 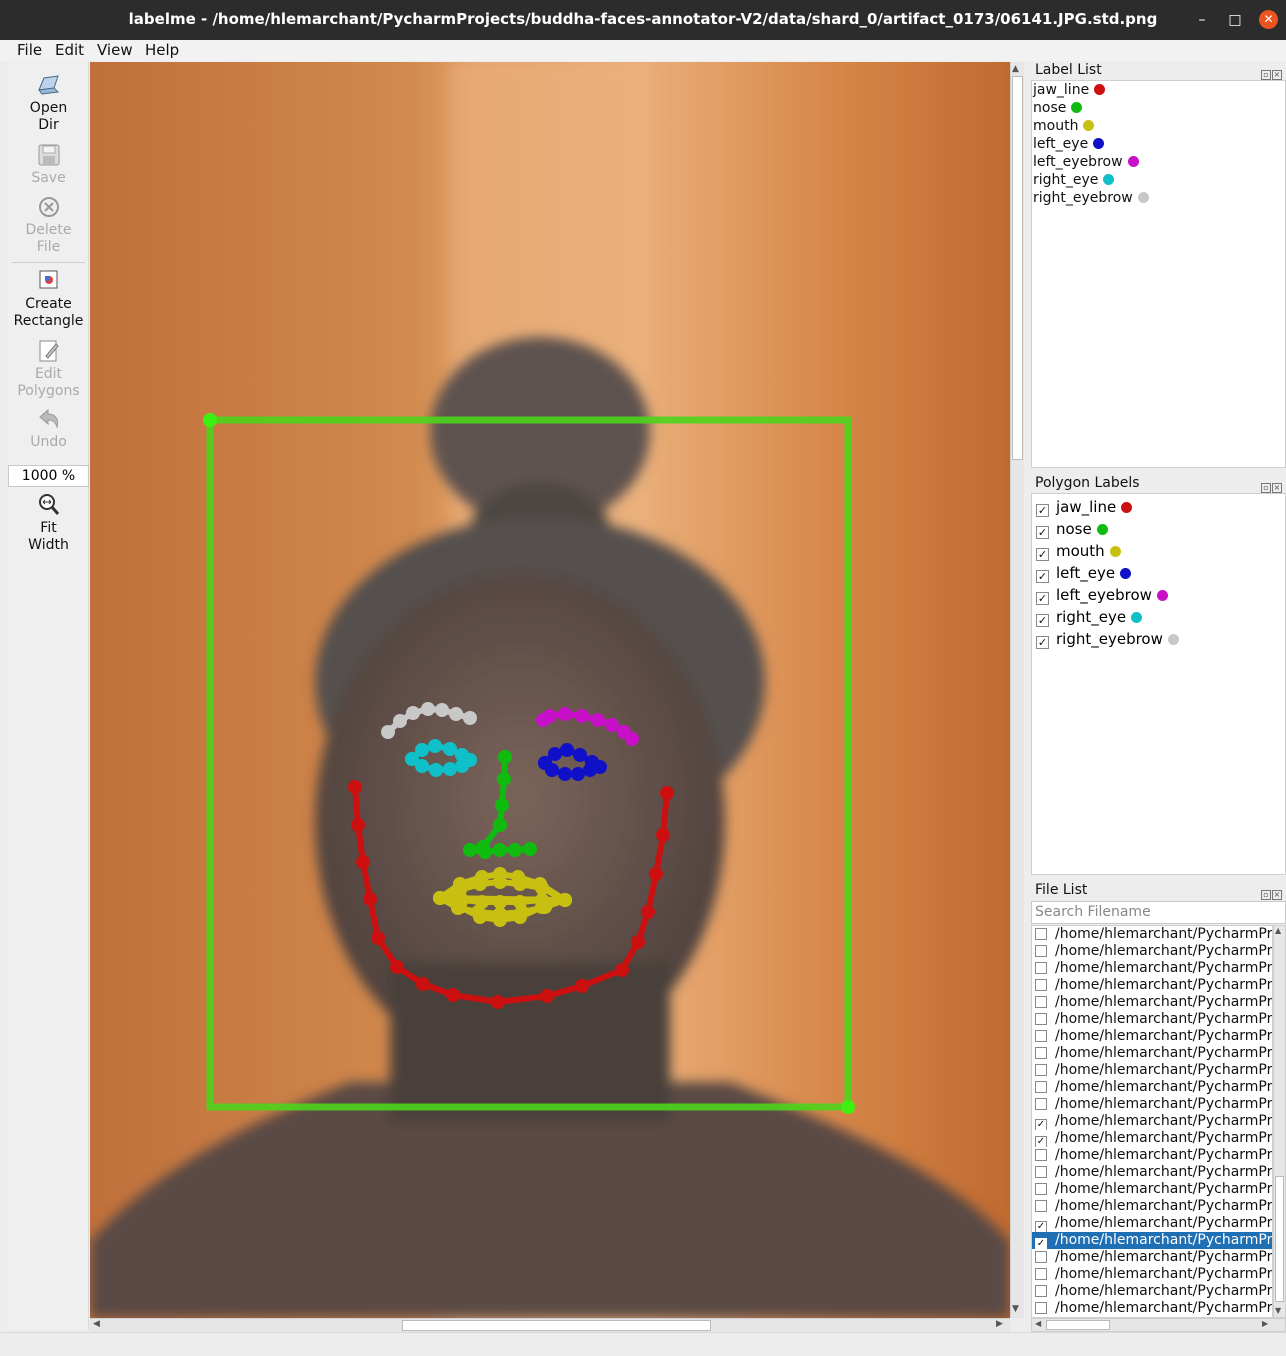 What do you see at coordinates (48, 428) in the screenshot?
I see `undo-button: Undo` at bounding box center [48, 428].